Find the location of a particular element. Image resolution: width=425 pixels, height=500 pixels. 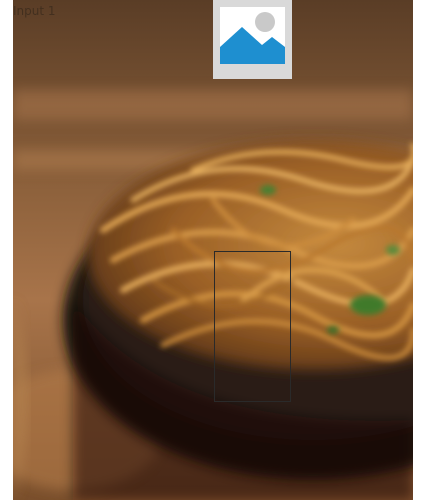

image-placeholder is located at coordinates (252, 39).